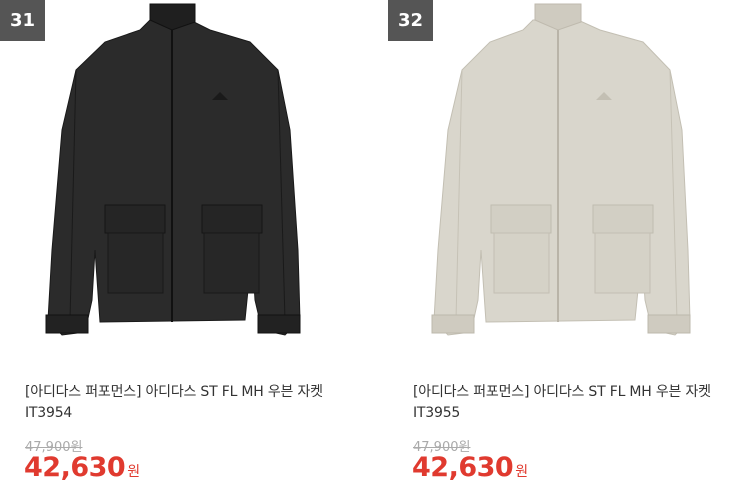 The width and height of the screenshot is (741, 504). What do you see at coordinates (175, 403) in the screenshot?
I see `product-title: [아디다스 퍼포먼스] 아디다스 ST FL MH 우븐 자켓 IT3954` at bounding box center [175, 403].